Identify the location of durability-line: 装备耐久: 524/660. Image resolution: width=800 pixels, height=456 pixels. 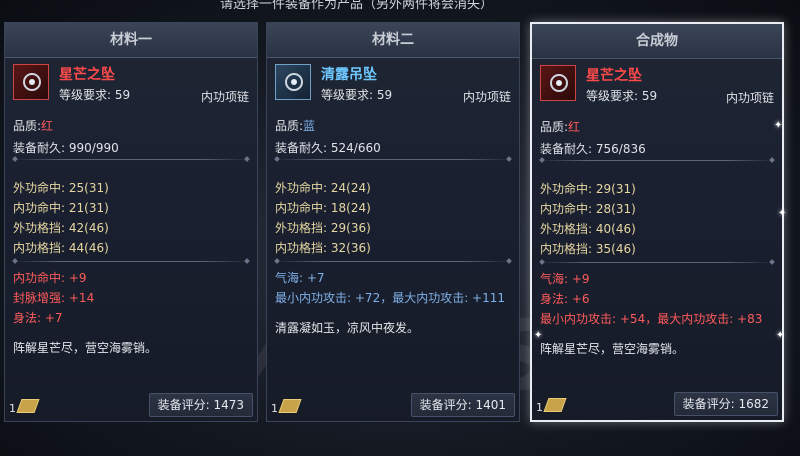
(328, 148).